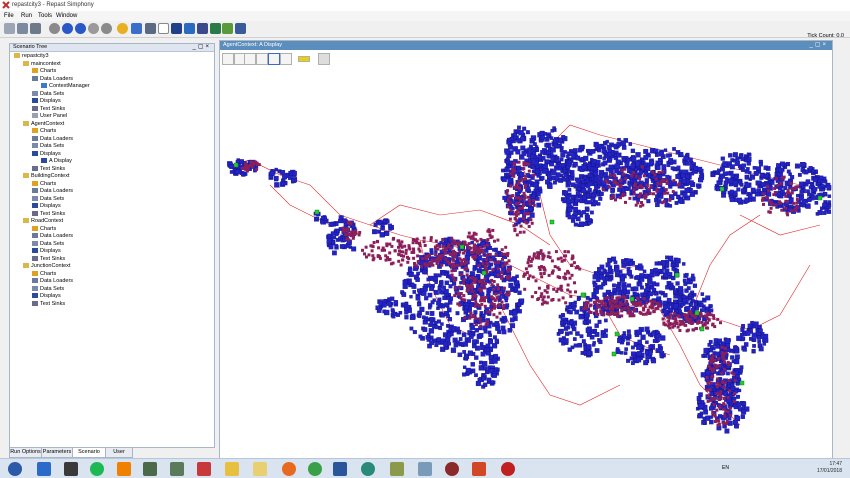 The image size is (850, 478). What do you see at coordinates (508, 469) in the screenshot?
I see `repast-icon` at bounding box center [508, 469].